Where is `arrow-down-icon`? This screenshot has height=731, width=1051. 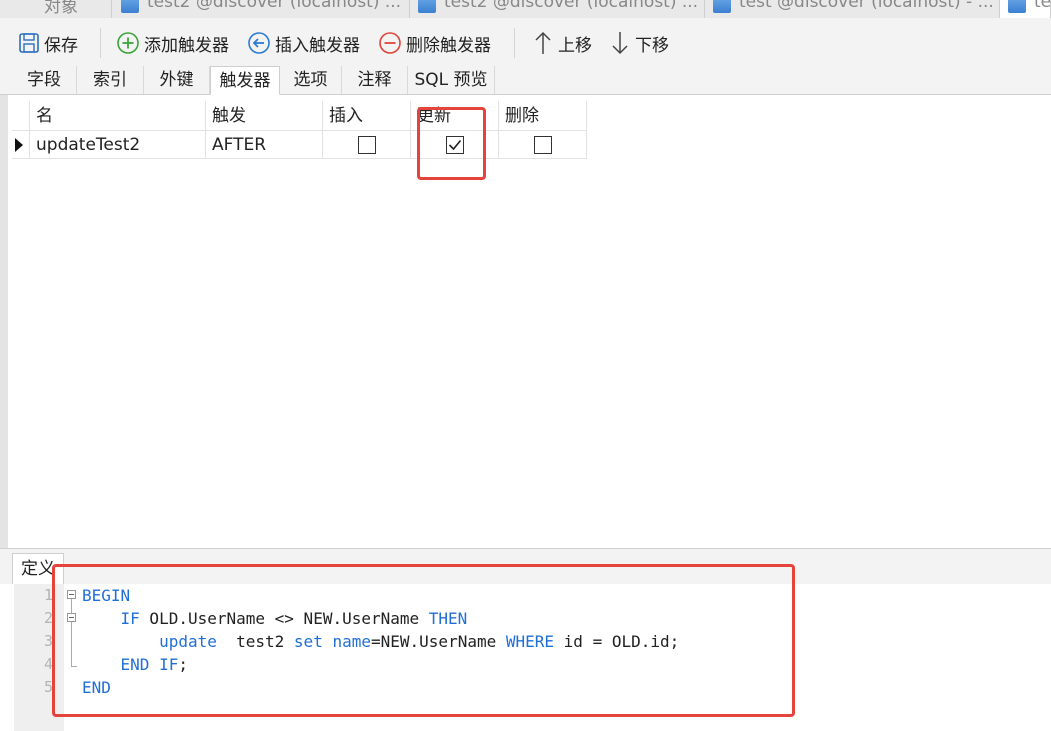 arrow-down-icon is located at coordinates (620, 43).